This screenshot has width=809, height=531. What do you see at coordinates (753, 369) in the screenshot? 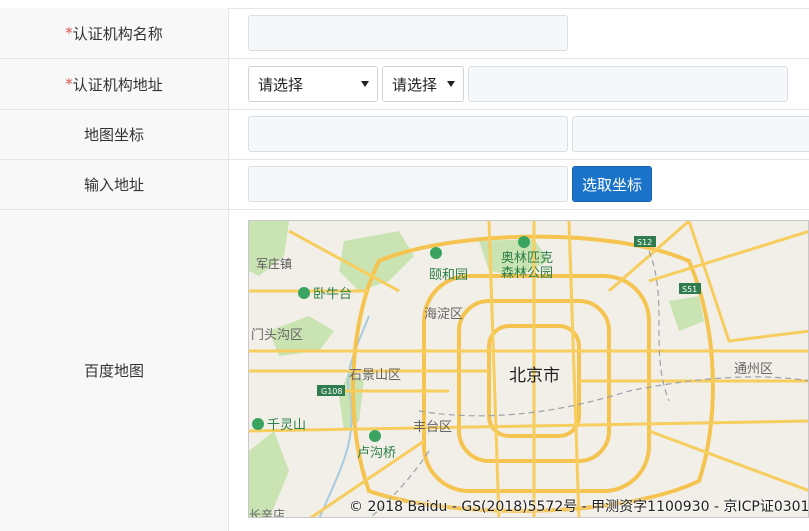
I see `svg-text: 通州区` at bounding box center [753, 369].